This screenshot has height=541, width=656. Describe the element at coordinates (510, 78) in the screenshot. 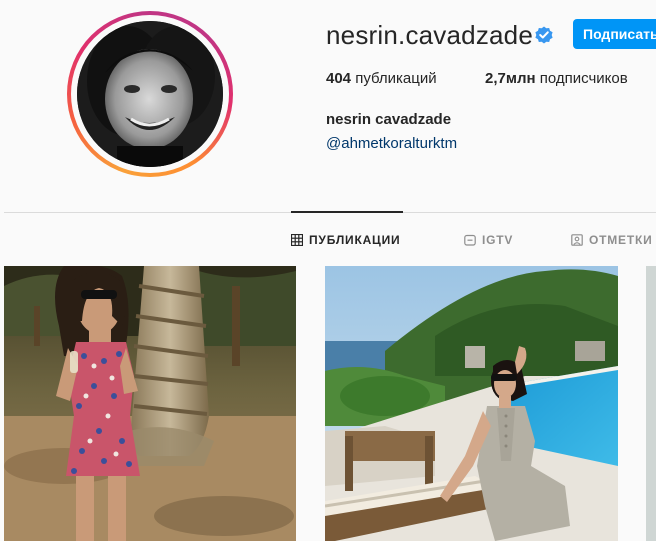

I see `followers-count: 2,7млн` at that location.